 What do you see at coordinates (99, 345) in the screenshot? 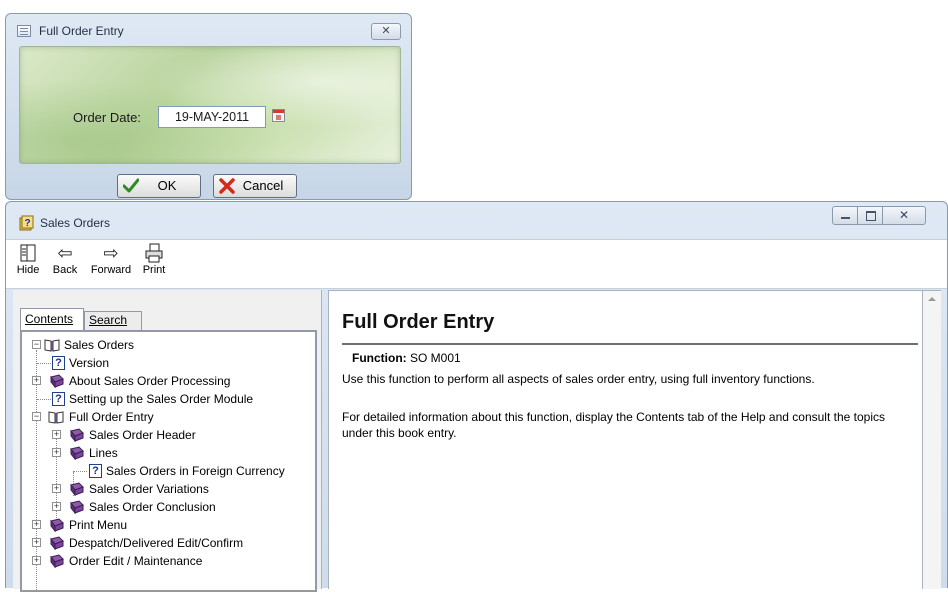
I see `tree-item-label: Sales Orders` at bounding box center [99, 345].